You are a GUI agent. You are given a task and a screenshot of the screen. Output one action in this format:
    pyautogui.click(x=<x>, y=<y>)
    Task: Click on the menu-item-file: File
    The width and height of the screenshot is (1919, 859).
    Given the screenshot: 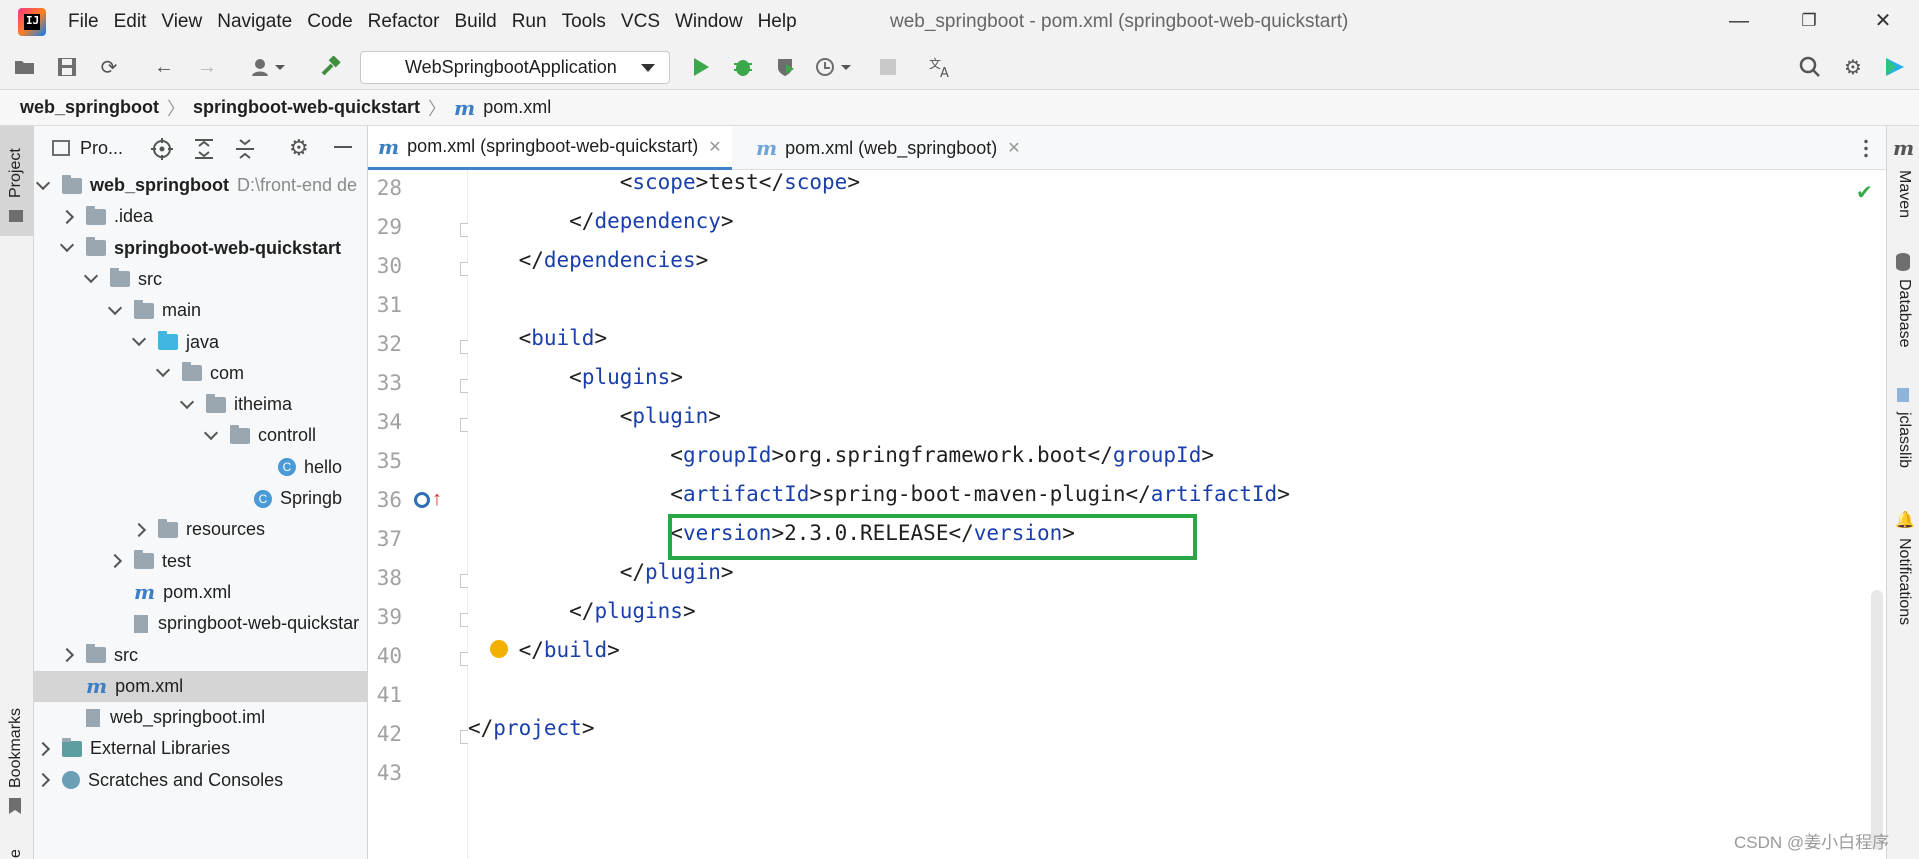 What is the action you would take?
    pyautogui.click(x=83, y=22)
    